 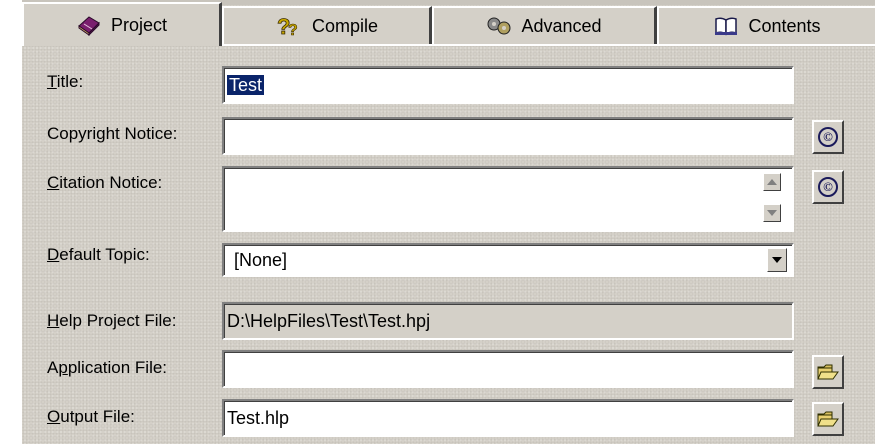 I want to click on tab-label: Compile, so click(x=345, y=25).